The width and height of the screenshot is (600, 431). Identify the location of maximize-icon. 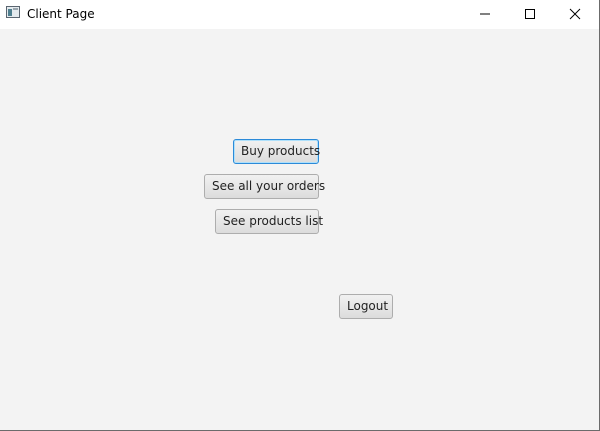
(530, 14).